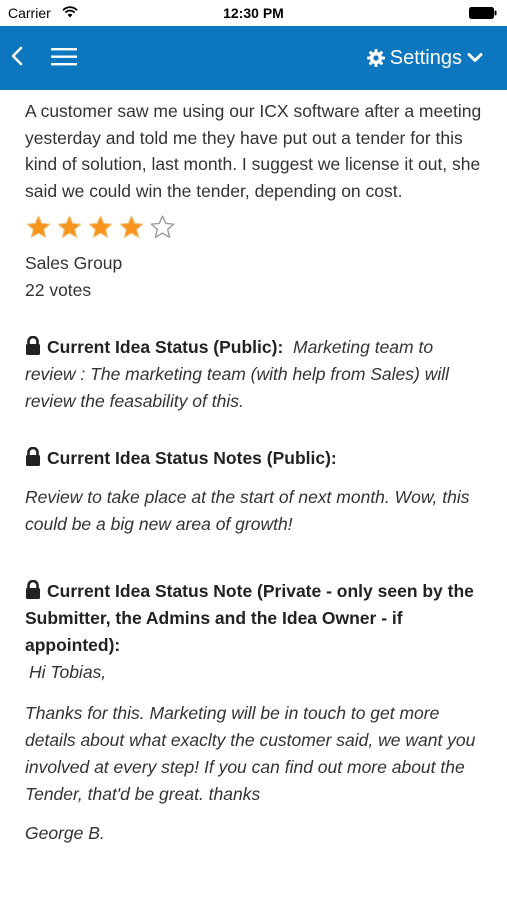 The image size is (507, 900). What do you see at coordinates (255, 228) in the screenshot?
I see `star-rating` at bounding box center [255, 228].